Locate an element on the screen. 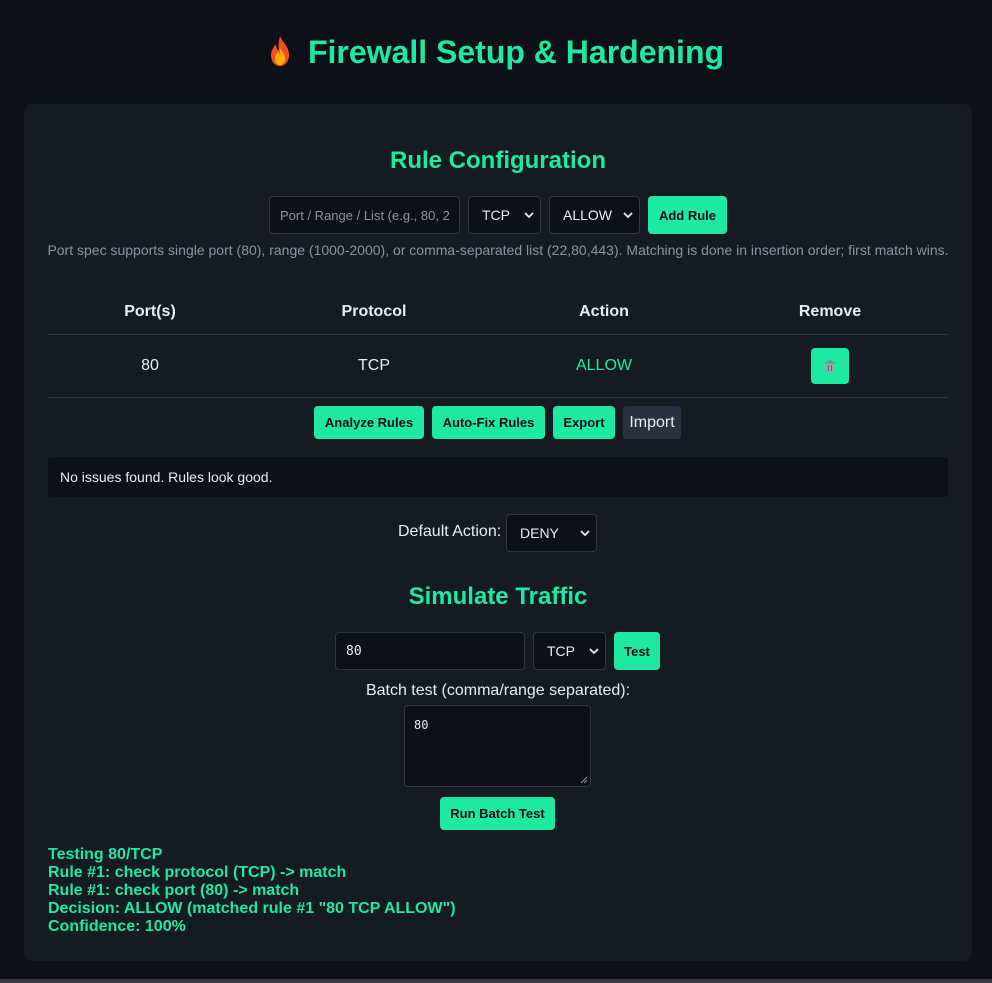 This screenshot has width=992, height=983. log-line: Testing 80/TCP is located at coordinates (105, 854).